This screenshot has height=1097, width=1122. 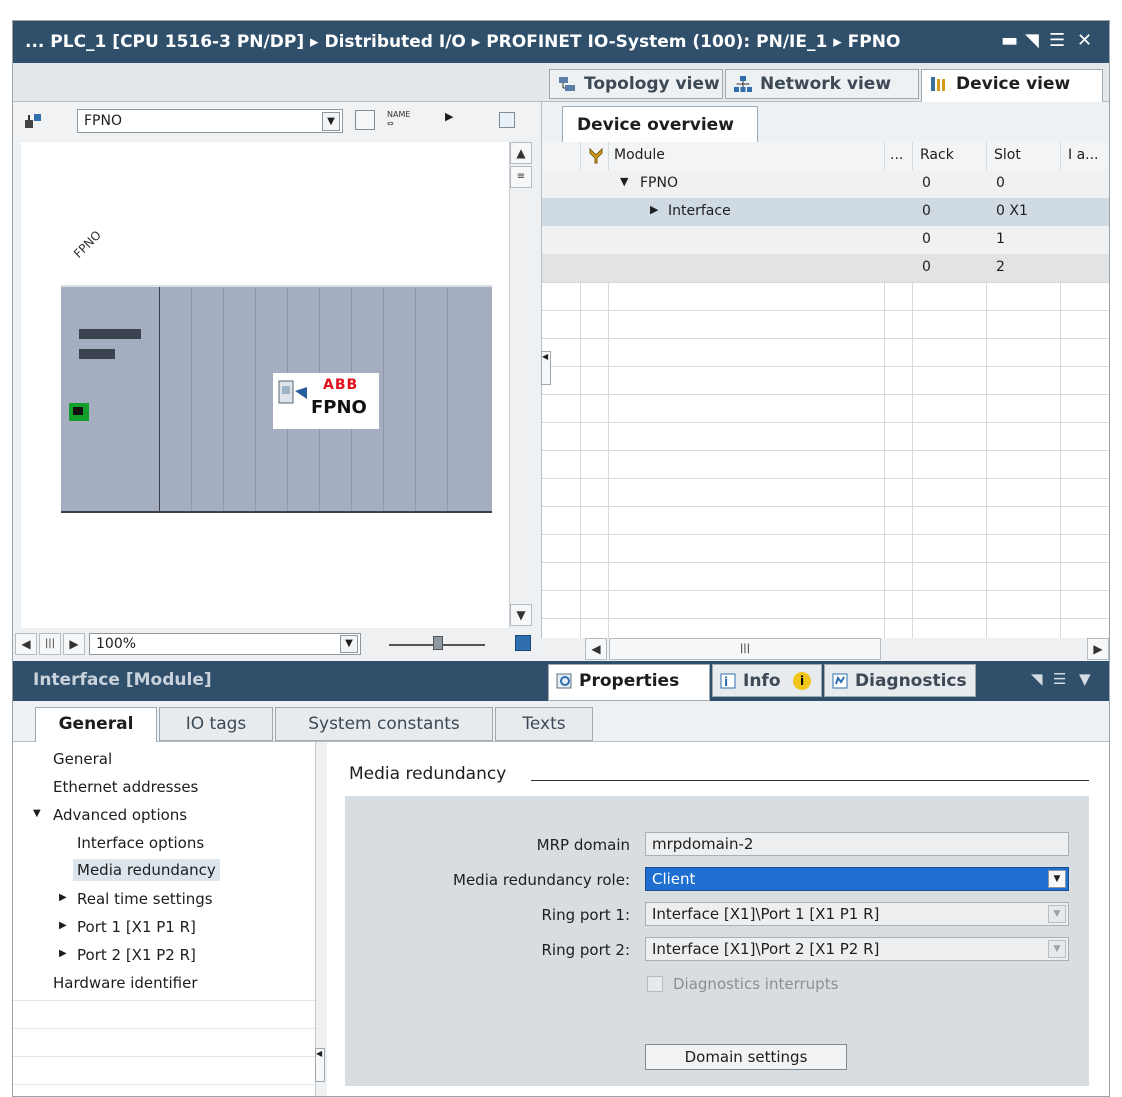 I want to click on info-badge-icon: i, so click(x=802, y=681).